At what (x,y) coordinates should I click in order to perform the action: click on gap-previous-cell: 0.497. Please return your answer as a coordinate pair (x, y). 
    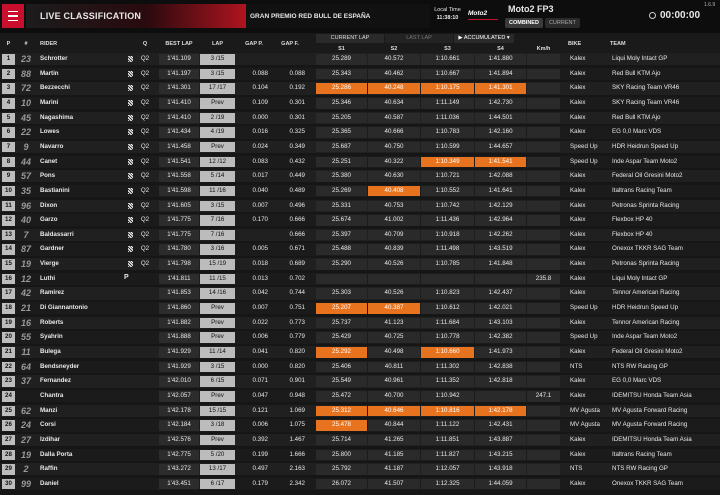
    Looking at the image, I should click on (260, 469).